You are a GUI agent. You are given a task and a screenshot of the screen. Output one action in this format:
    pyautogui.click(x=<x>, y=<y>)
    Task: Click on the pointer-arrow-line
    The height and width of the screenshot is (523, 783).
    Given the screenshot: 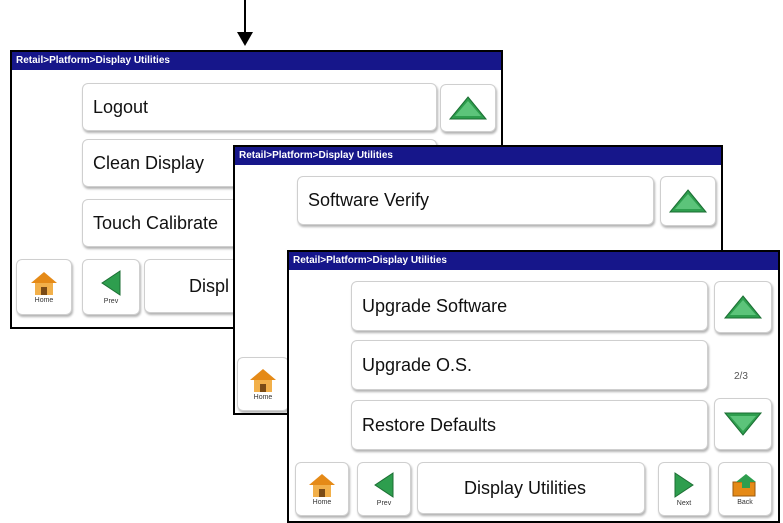 What is the action you would take?
    pyautogui.click(x=245, y=17)
    